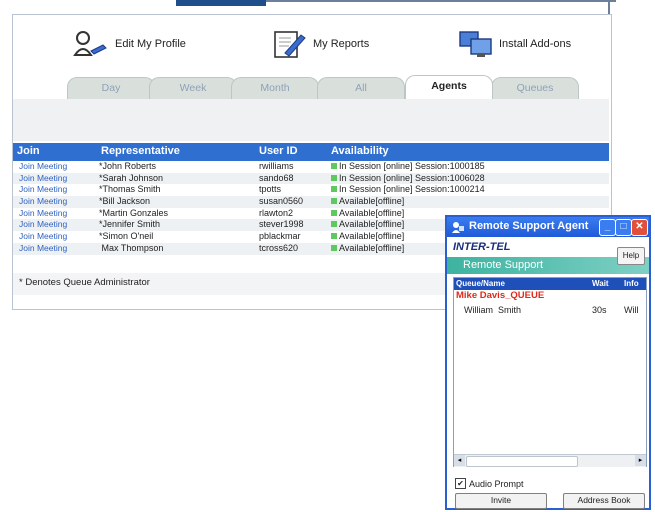 The width and height of the screenshot is (655, 512). Describe the element at coordinates (341, 44) in the screenshot. I see `my-reports-label: My Reports` at that location.